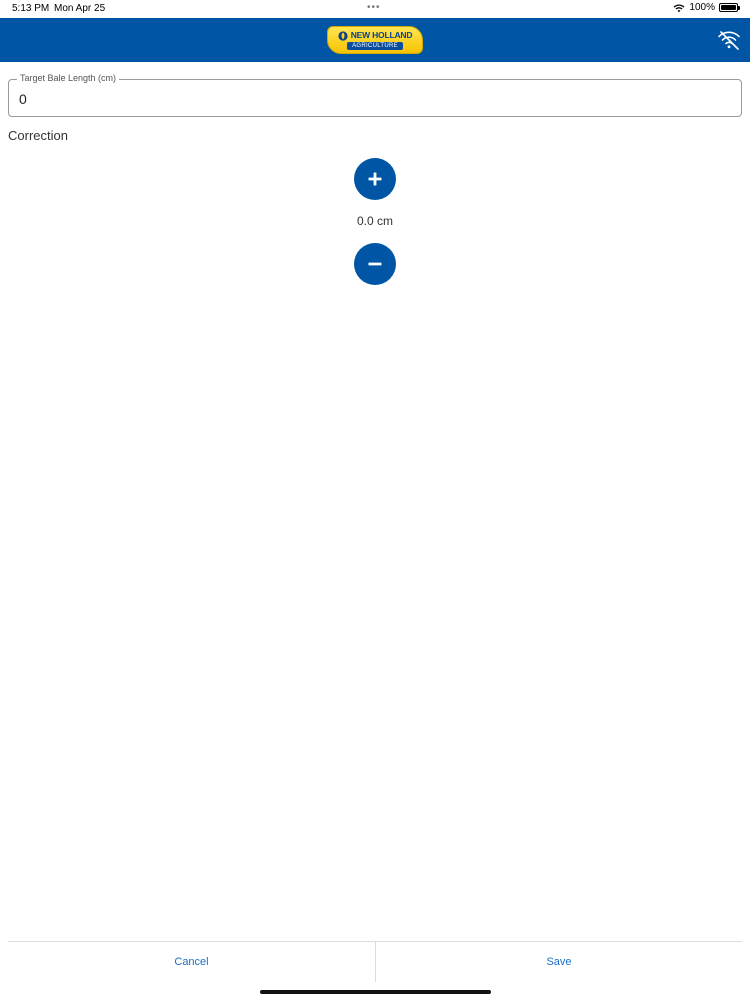 The height and width of the screenshot is (1000, 750). I want to click on decrease-correction-button, so click(375, 264).